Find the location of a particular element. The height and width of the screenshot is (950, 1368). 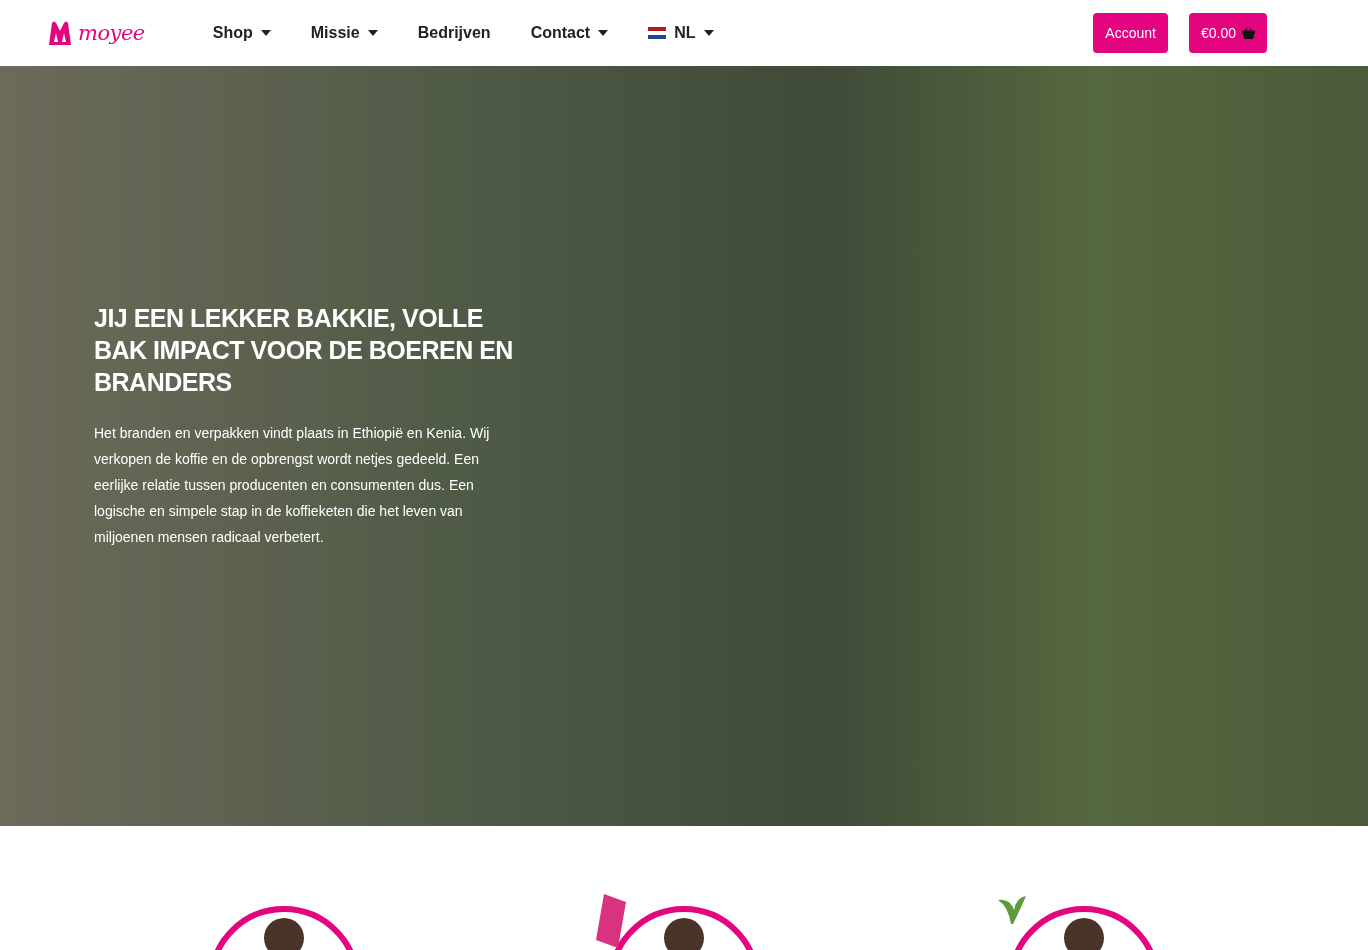

hero-heading: JIJ EEN LEKKER BAKKIE, VOLLE BAK IMPACT VOOR DE BOEREN EN BRANDERS is located at coordinates (304, 350).